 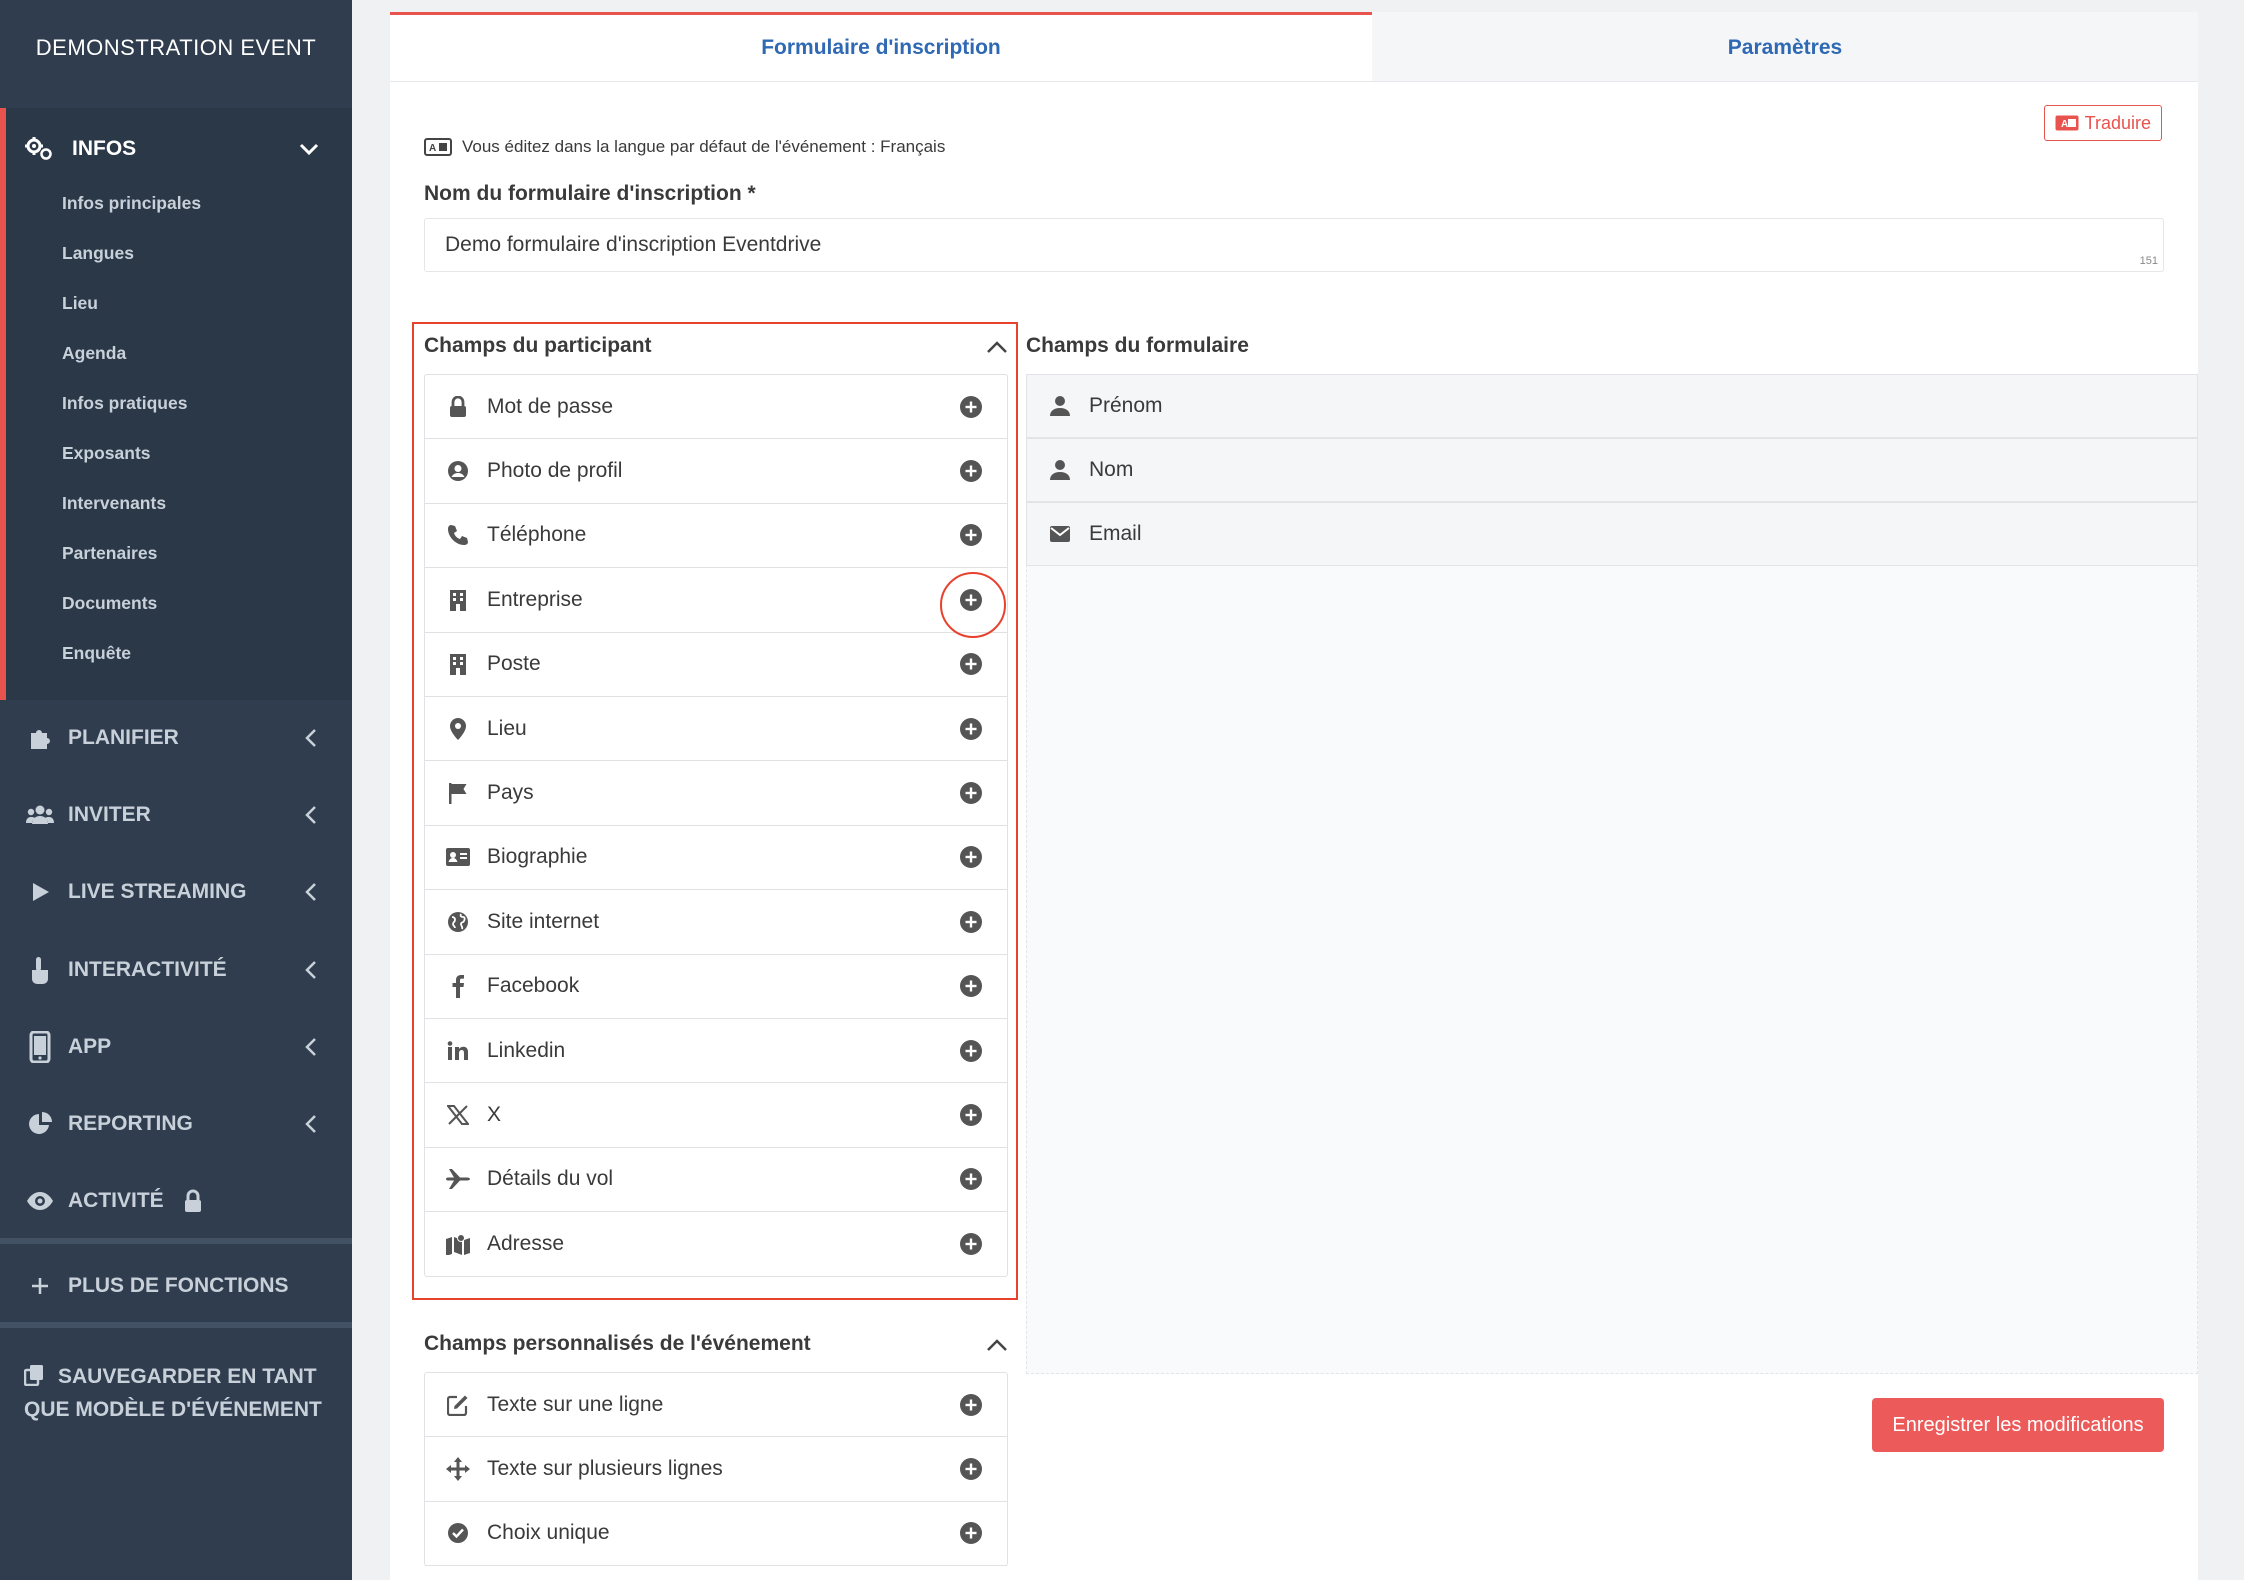 I want to click on tab-parametres: Paramètres, so click(x=1785, y=46).